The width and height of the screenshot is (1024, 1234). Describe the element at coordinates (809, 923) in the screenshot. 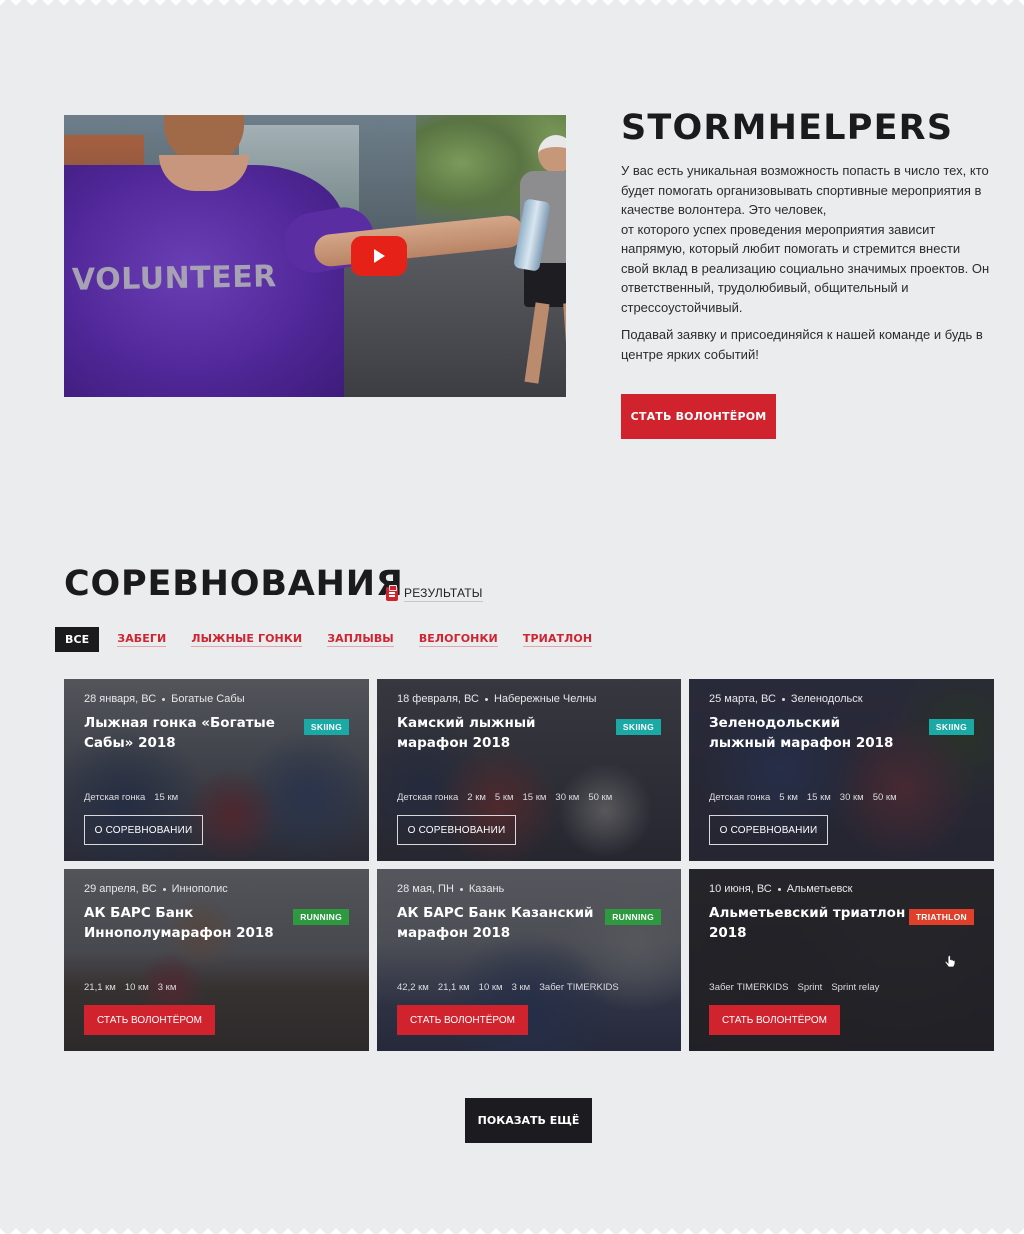

I see `competition-name: Альметьевский триатлон 2018` at that location.